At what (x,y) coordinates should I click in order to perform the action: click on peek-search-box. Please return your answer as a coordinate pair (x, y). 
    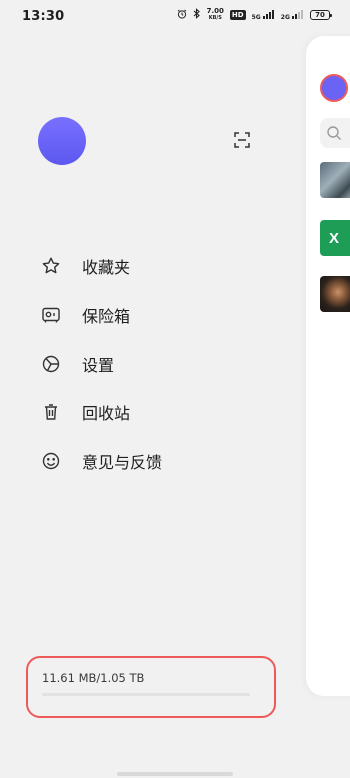
    Looking at the image, I should click on (335, 133).